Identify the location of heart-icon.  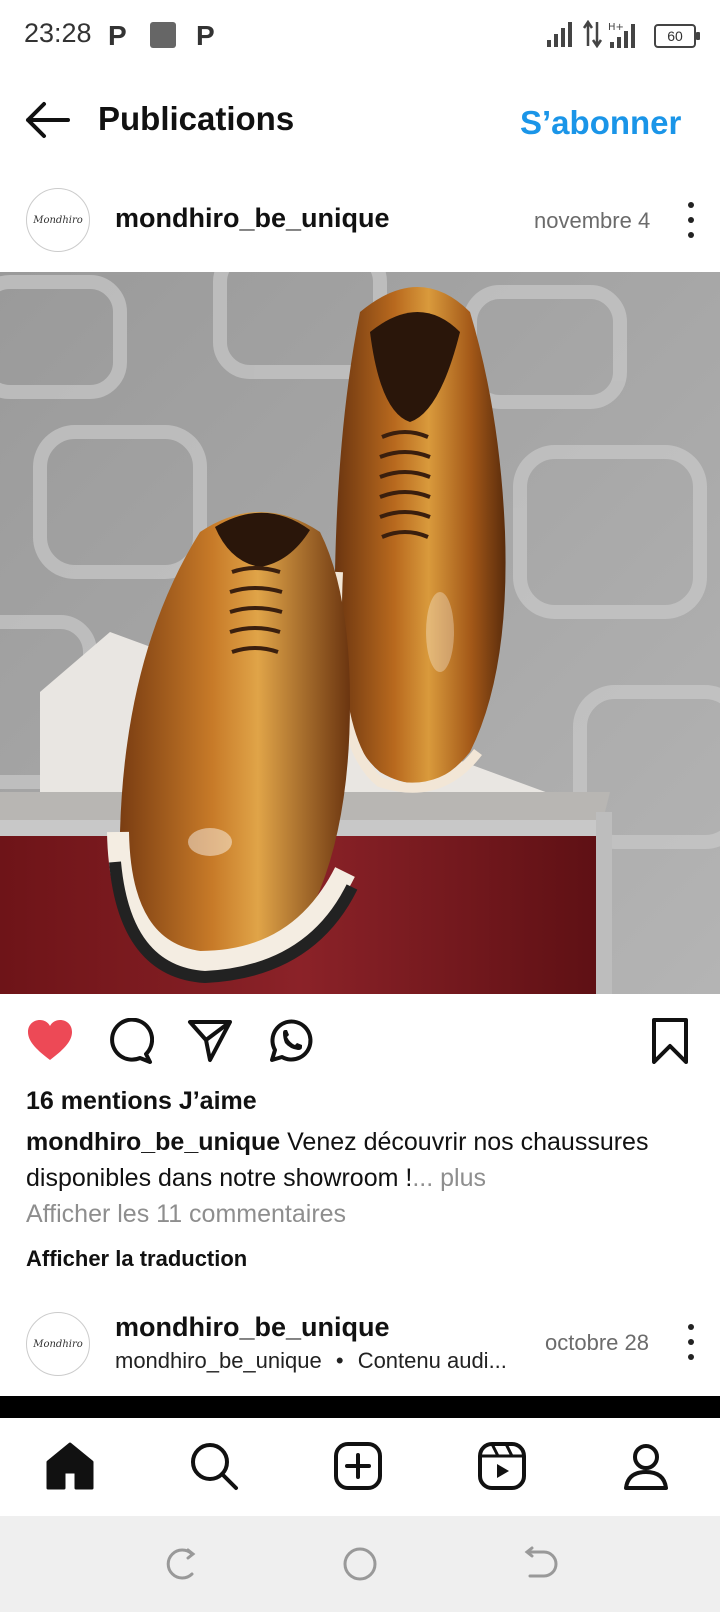
(50, 1041).